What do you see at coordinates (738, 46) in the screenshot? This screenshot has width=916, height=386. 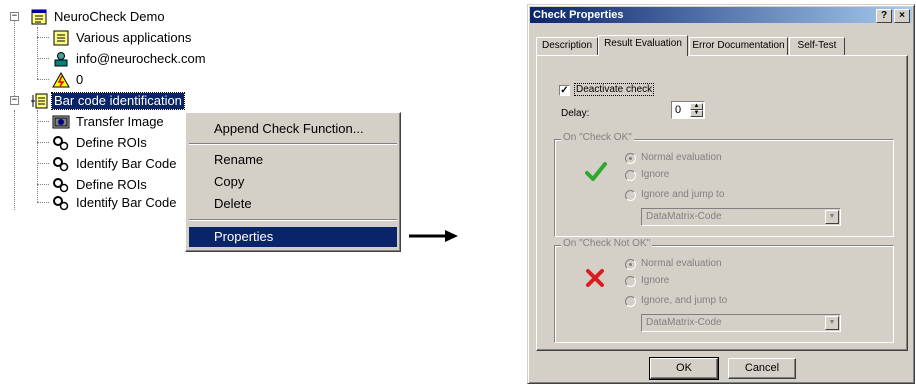 I see `tab-error-documentation: Error Documentation` at bounding box center [738, 46].